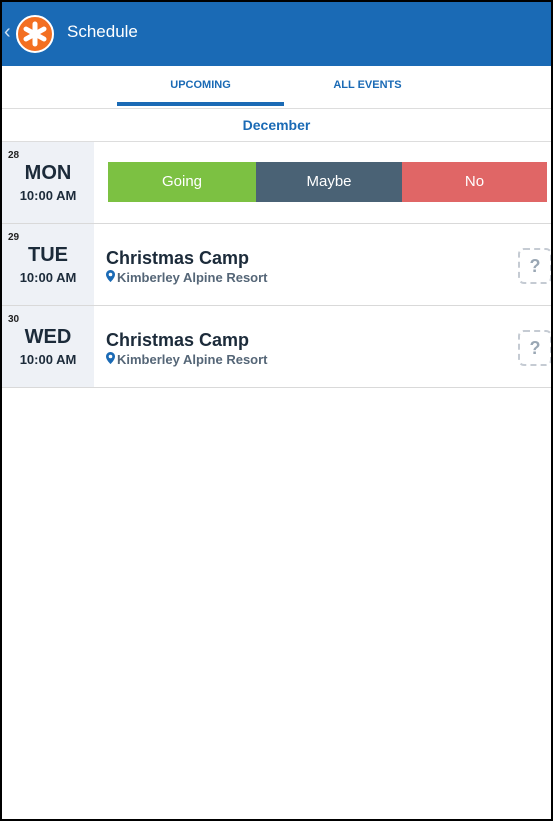 This screenshot has width=553, height=821. What do you see at coordinates (200, 86) in the screenshot?
I see `tab-upcoming: UPCOMING` at bounding box center [200, 86].